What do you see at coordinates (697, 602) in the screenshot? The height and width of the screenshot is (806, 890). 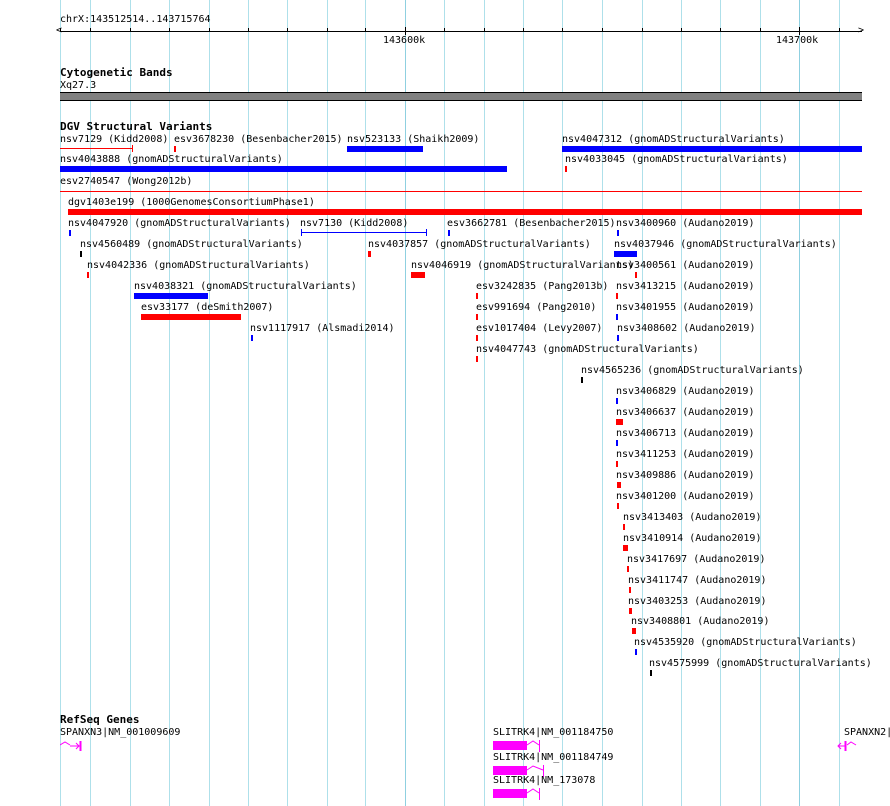 I see `sv-feature-label: nsv3403253 (Audano2019)` at bounding box center [697, 602].